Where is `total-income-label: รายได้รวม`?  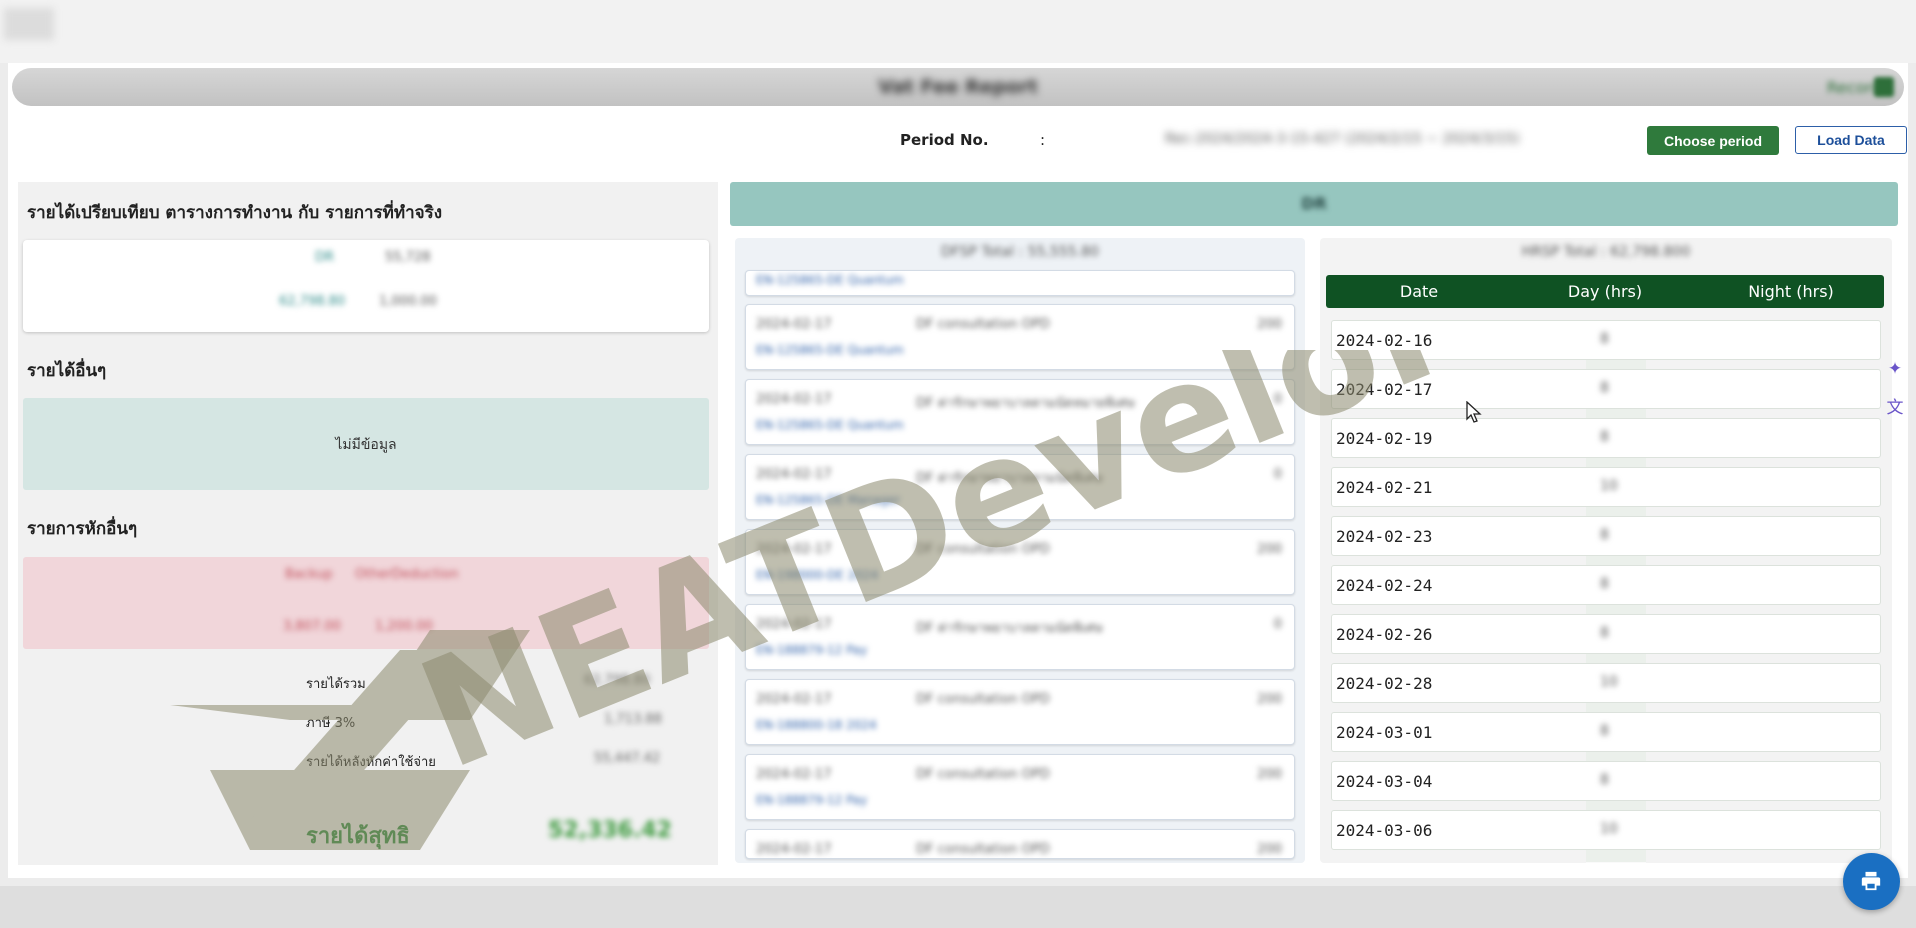 total-income-label: รายได้รวม is located at coordinates (336, 684).